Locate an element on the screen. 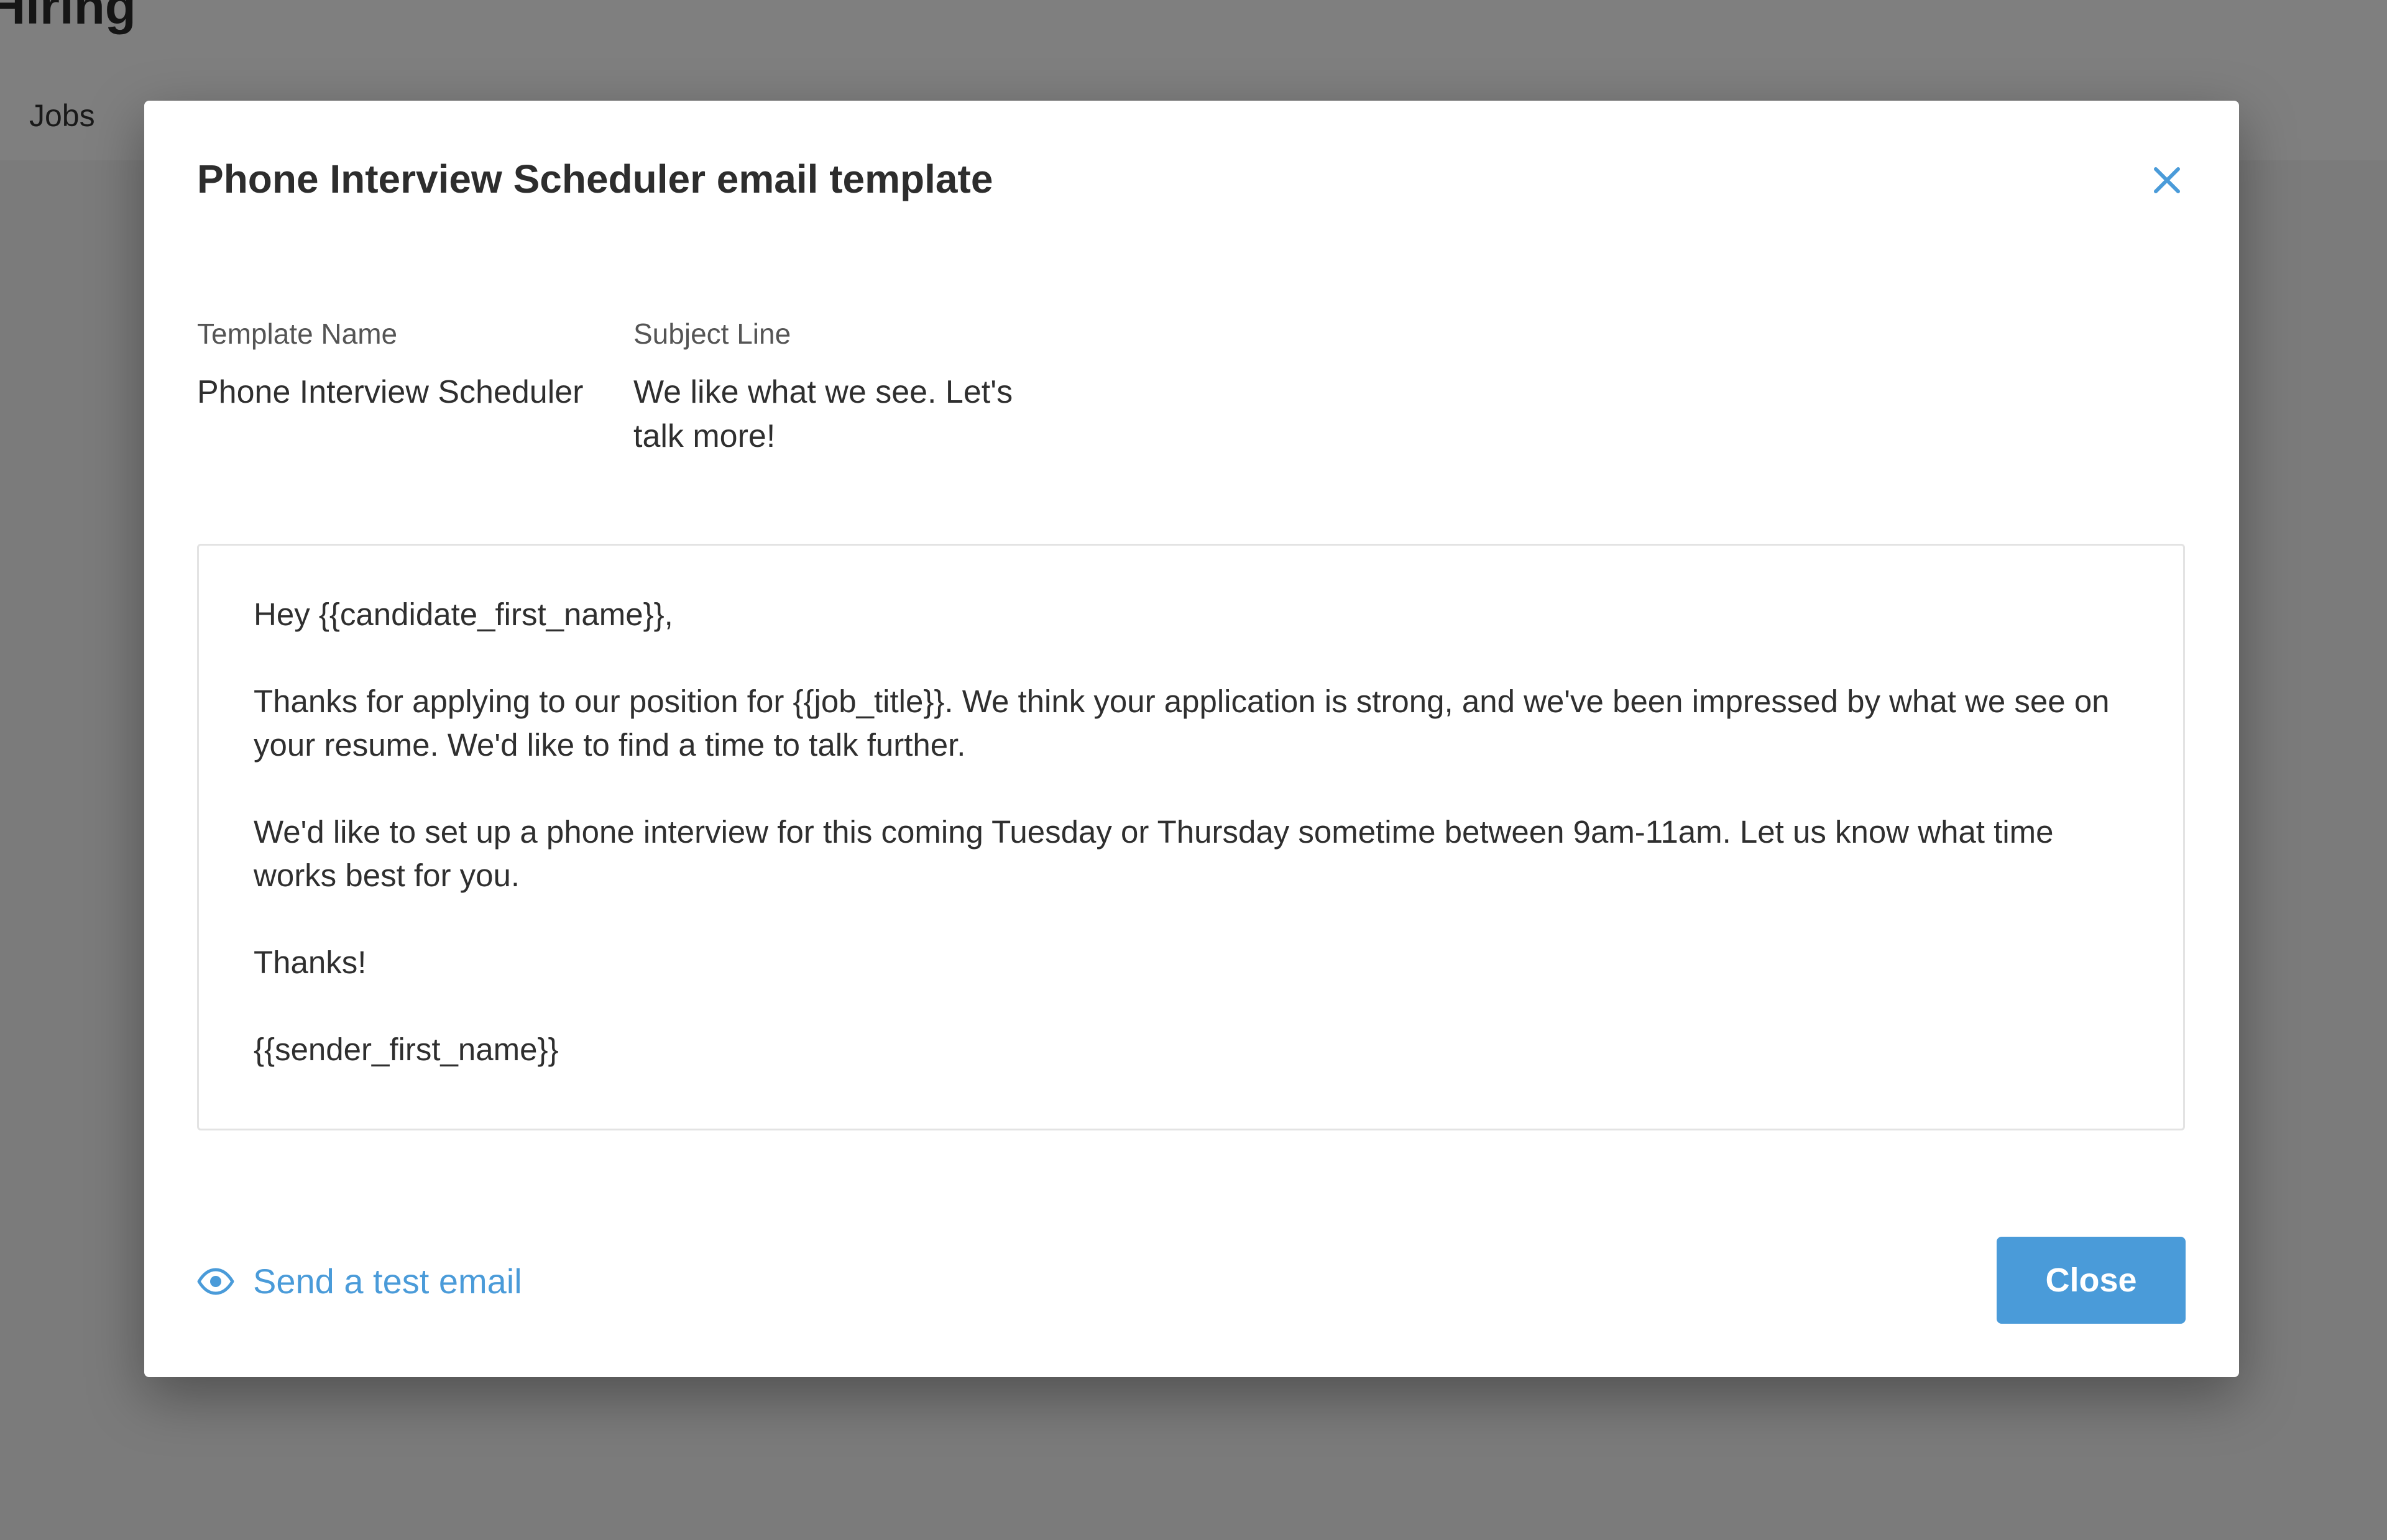 This screenshot has width=2387, height=1540. email-signoff: Thanks! is located at coordinates (310, 963).